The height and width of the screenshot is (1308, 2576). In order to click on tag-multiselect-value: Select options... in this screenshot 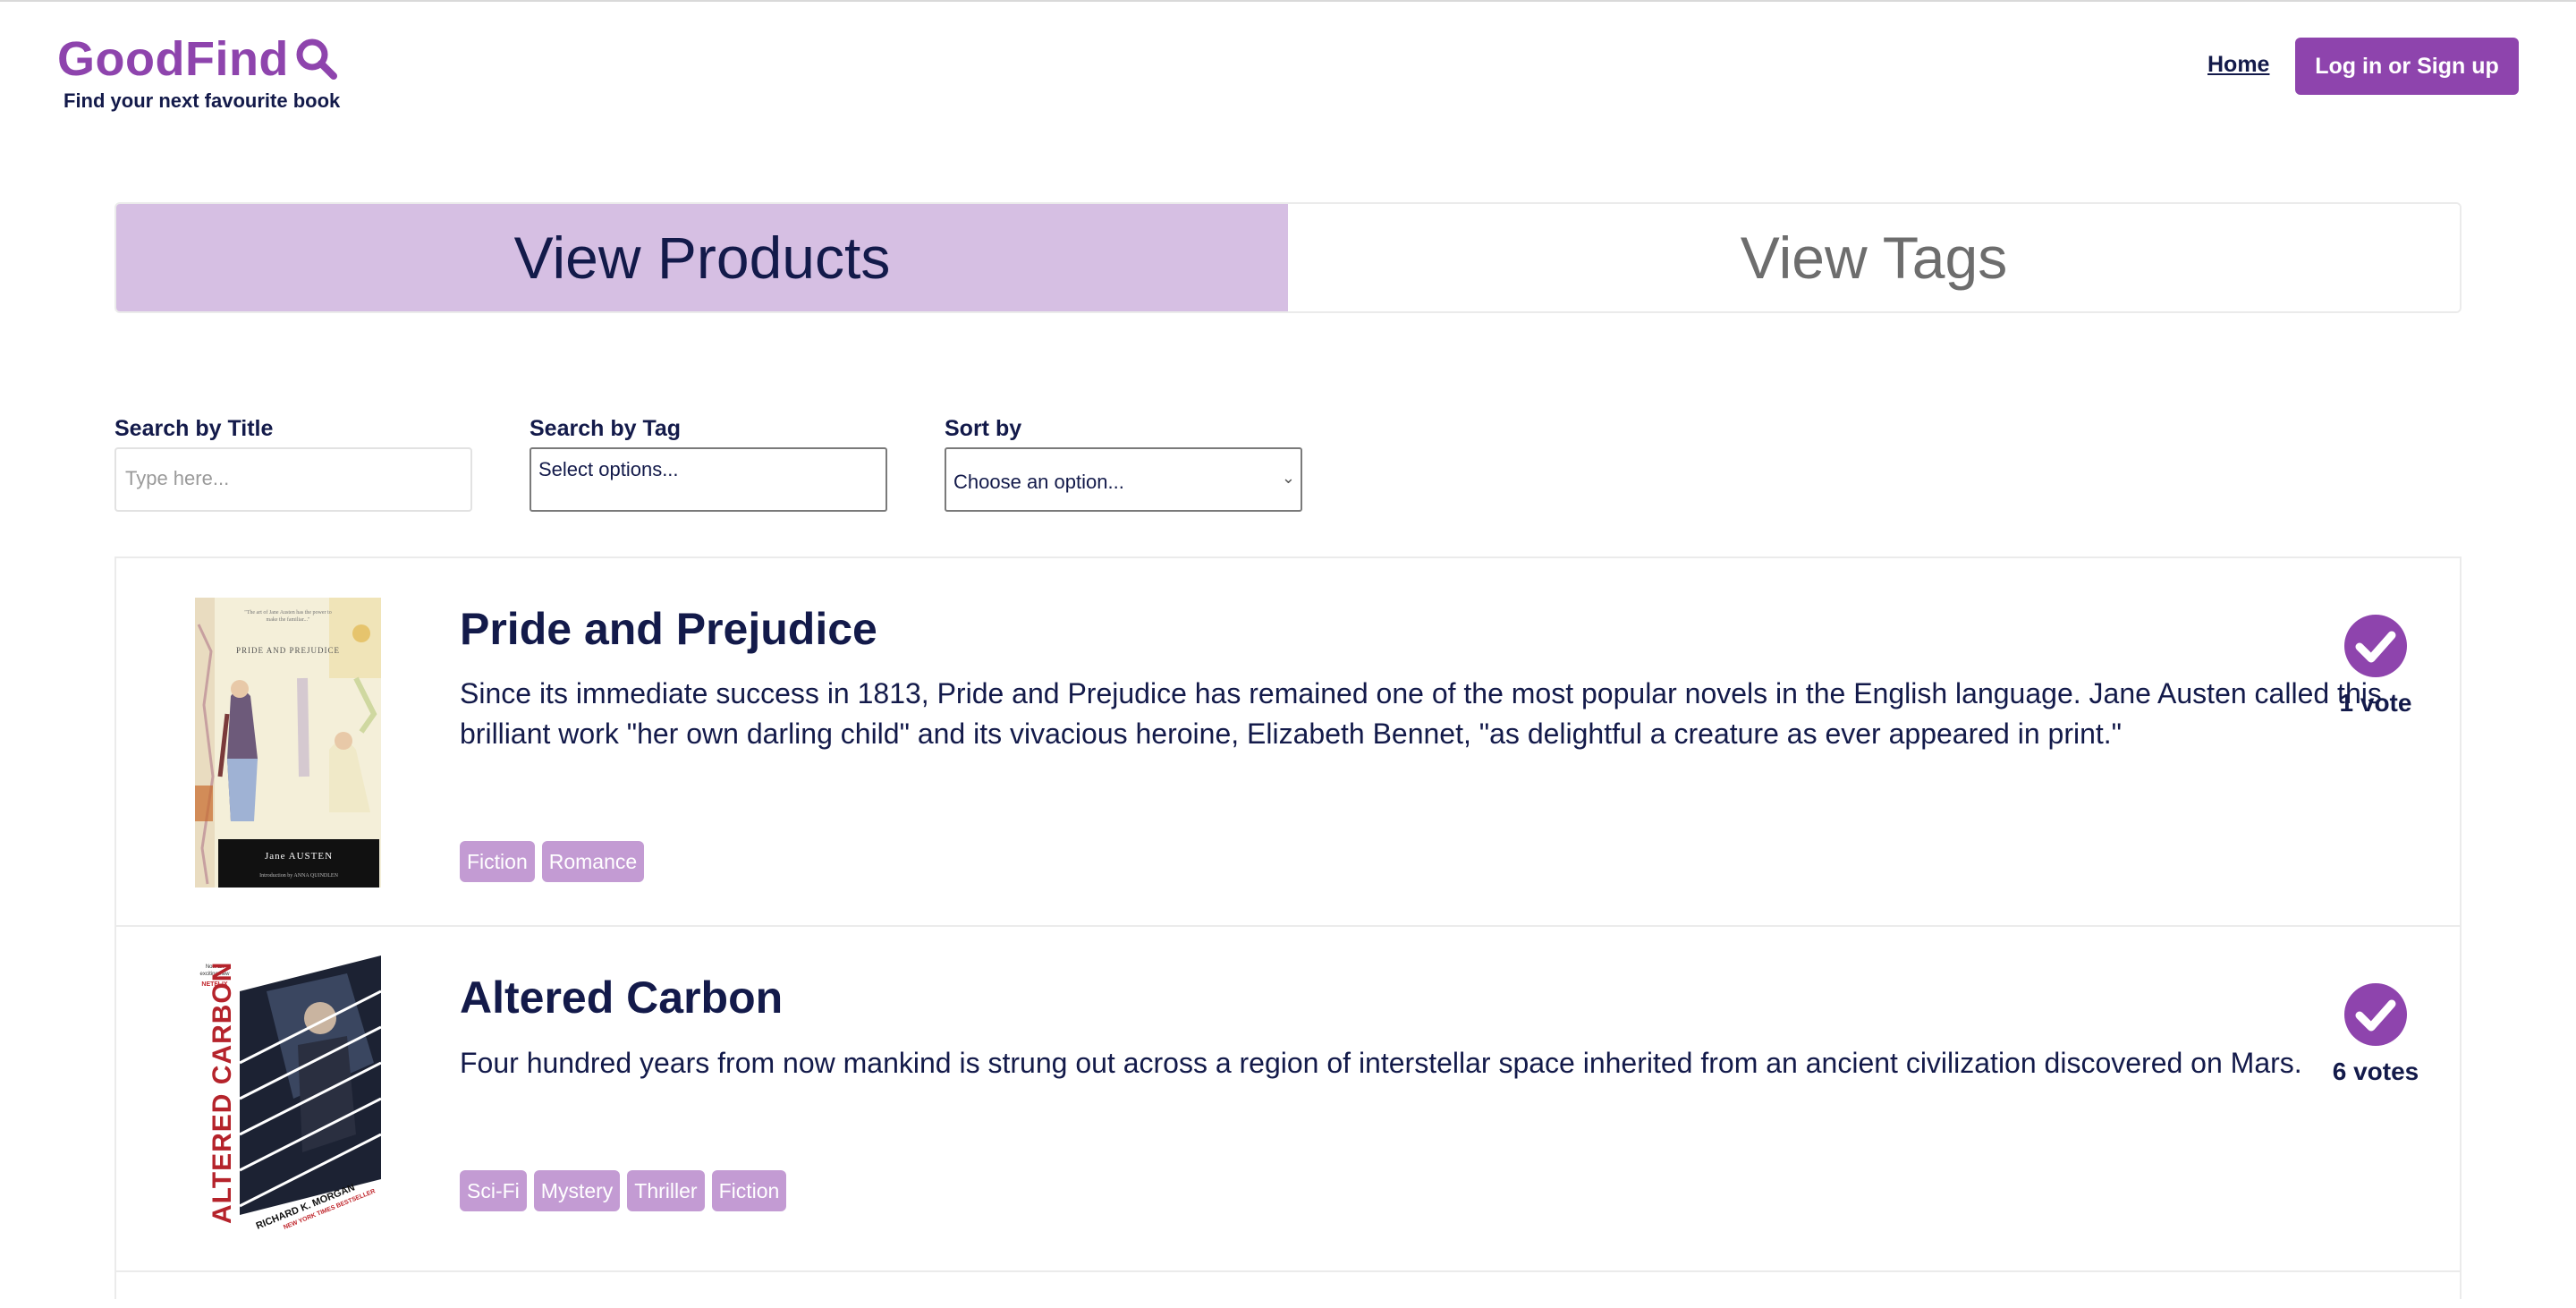, I will do `click(608, 469)`.